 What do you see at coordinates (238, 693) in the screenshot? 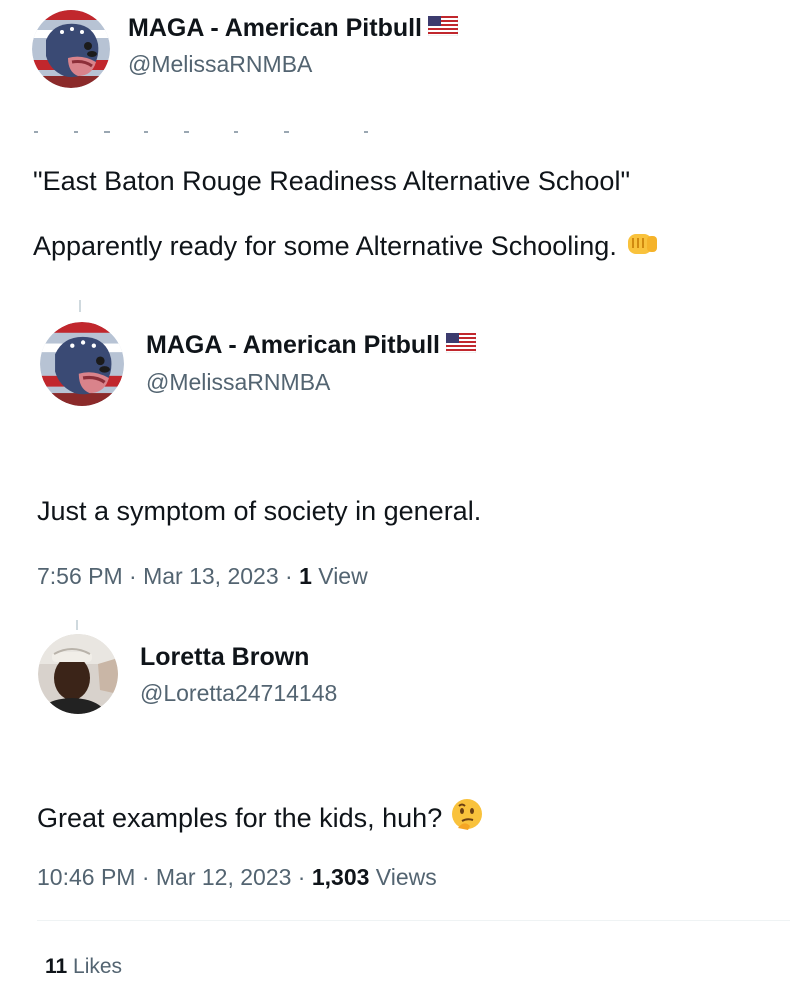
I see `user-handle: @Loretta24714148` at bounding box center [238, 693].